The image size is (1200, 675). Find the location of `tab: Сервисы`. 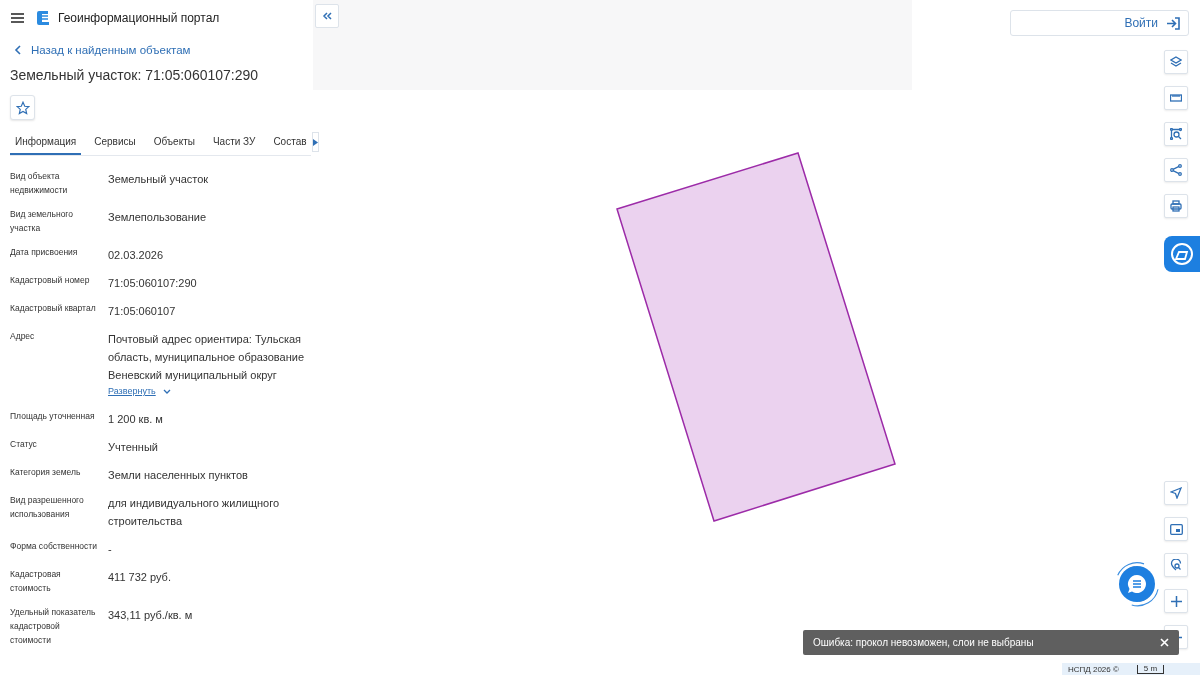

tab: Сервисы is located at coordinates (115, 142).